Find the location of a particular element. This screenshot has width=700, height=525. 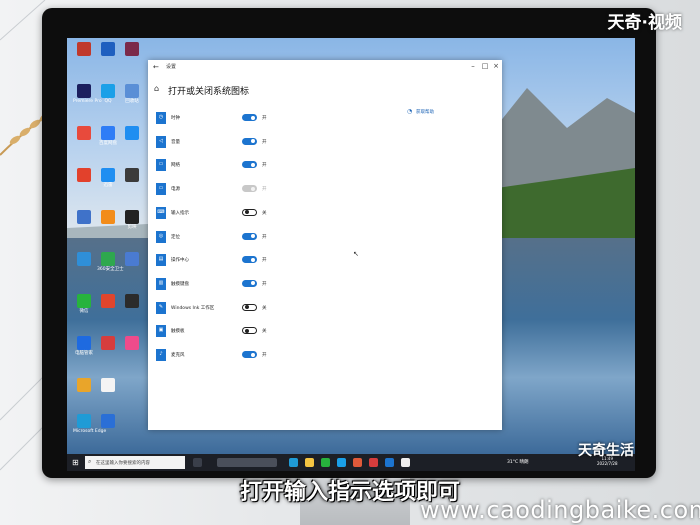

desktop-icon-360: 360安全卫士 is located at coordinates (110, 262).